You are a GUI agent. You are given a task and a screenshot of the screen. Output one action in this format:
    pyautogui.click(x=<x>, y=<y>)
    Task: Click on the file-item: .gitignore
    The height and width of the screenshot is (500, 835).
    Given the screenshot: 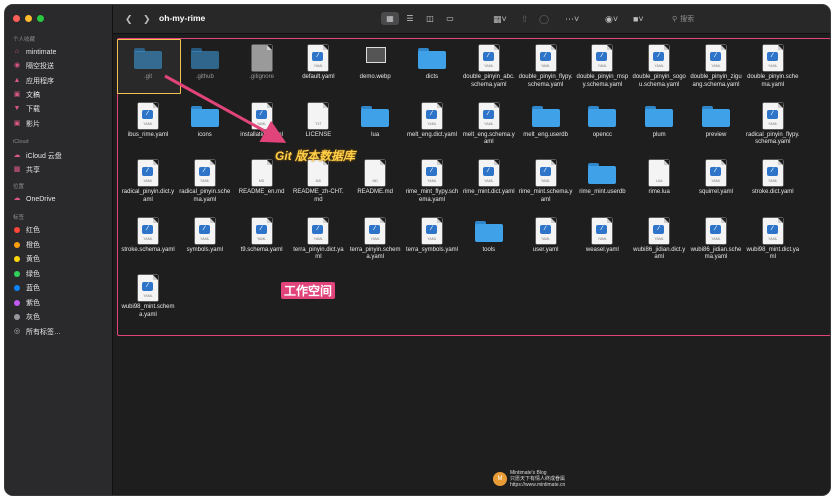 What is the action you would take?
    pyautogui.click(x=262, y=72)
    